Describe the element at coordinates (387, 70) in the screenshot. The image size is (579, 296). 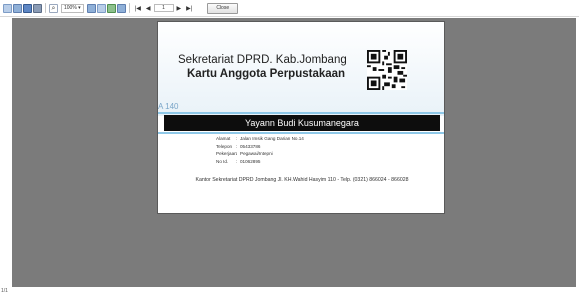
I see `qr-code` at that location.